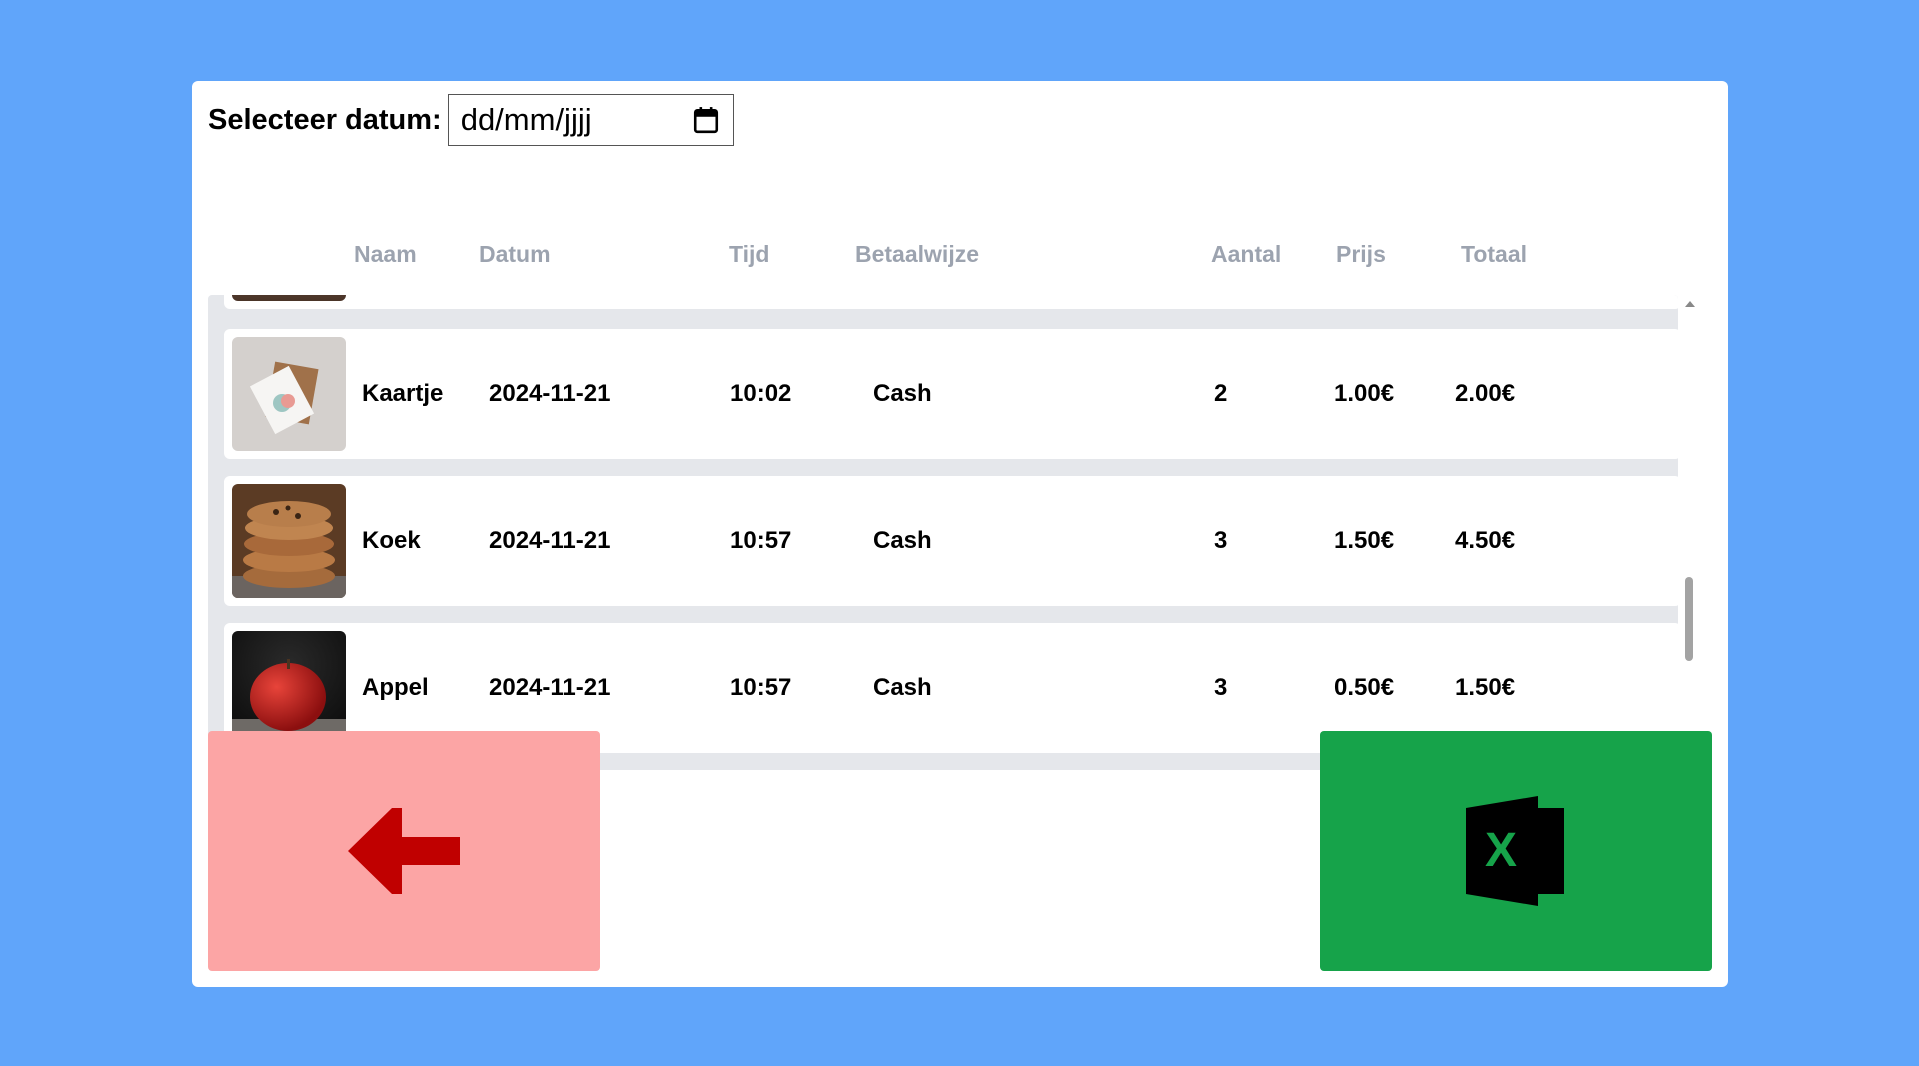  I want to click on cell-aantal: 2, so click(1221, 393).